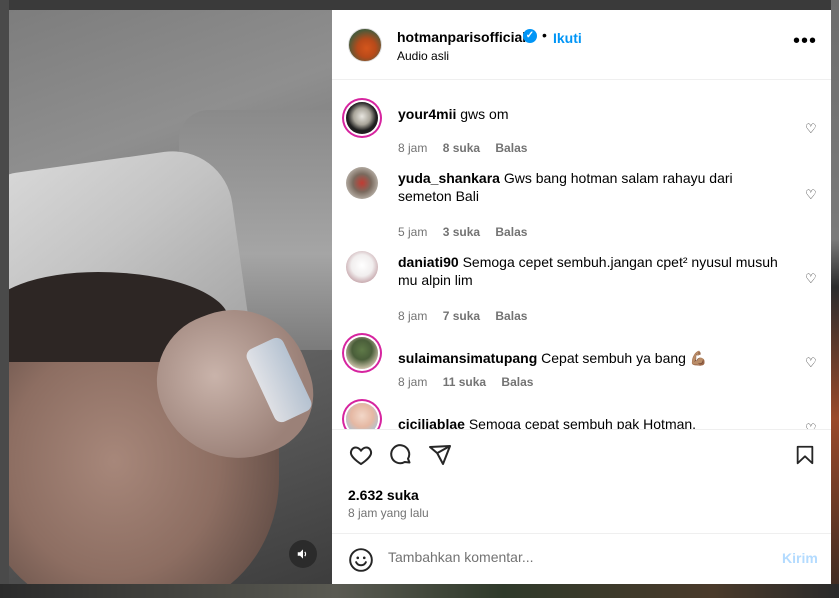 The height and width of the screenshot is (598, 839). What do you see at coordinates (624, 358) in the screenshot?
I see `comment-body: Cepat sembuh ya bang 💪🏽` at bounding box center [624, 358].